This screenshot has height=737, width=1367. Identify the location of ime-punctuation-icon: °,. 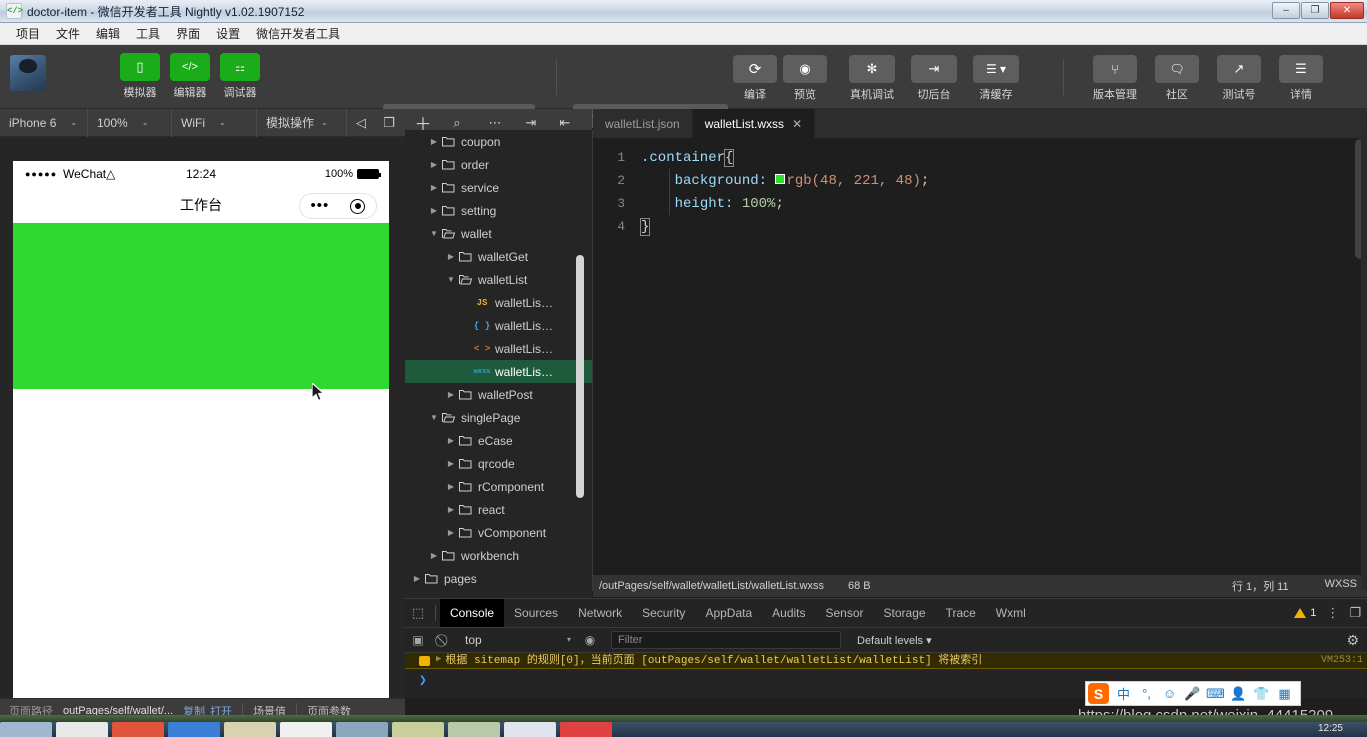
(1146, 693).